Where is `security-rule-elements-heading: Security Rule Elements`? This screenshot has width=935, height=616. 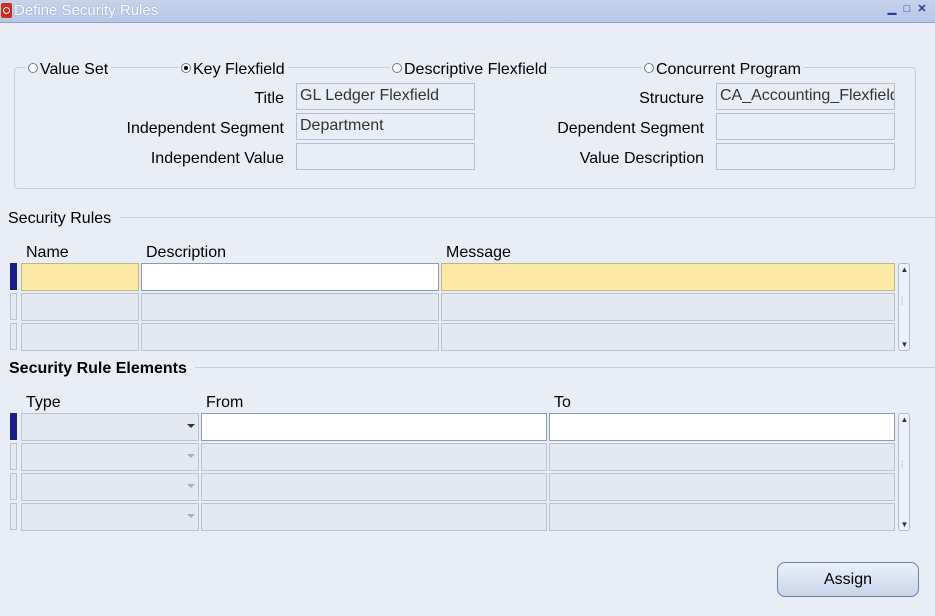
security-rule-elements-heading: Security Rule Elements is located at coordinates (98, 368).